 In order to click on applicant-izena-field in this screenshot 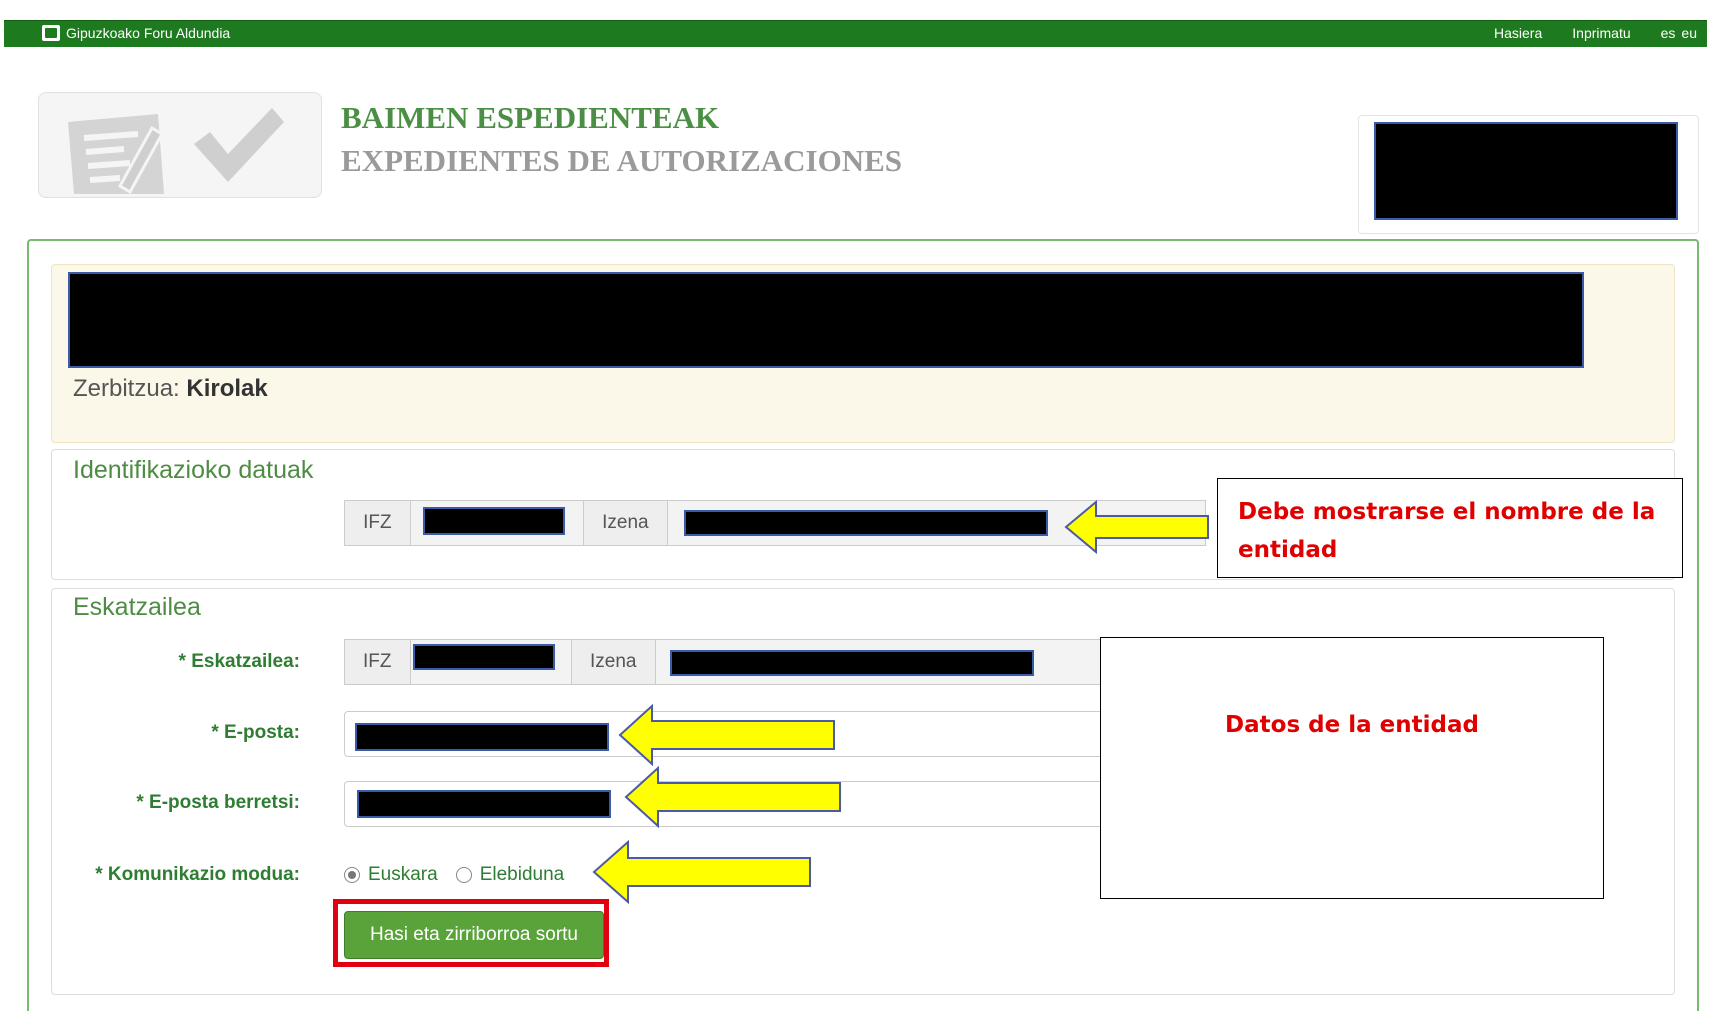, I will do `click(880, 662)`.